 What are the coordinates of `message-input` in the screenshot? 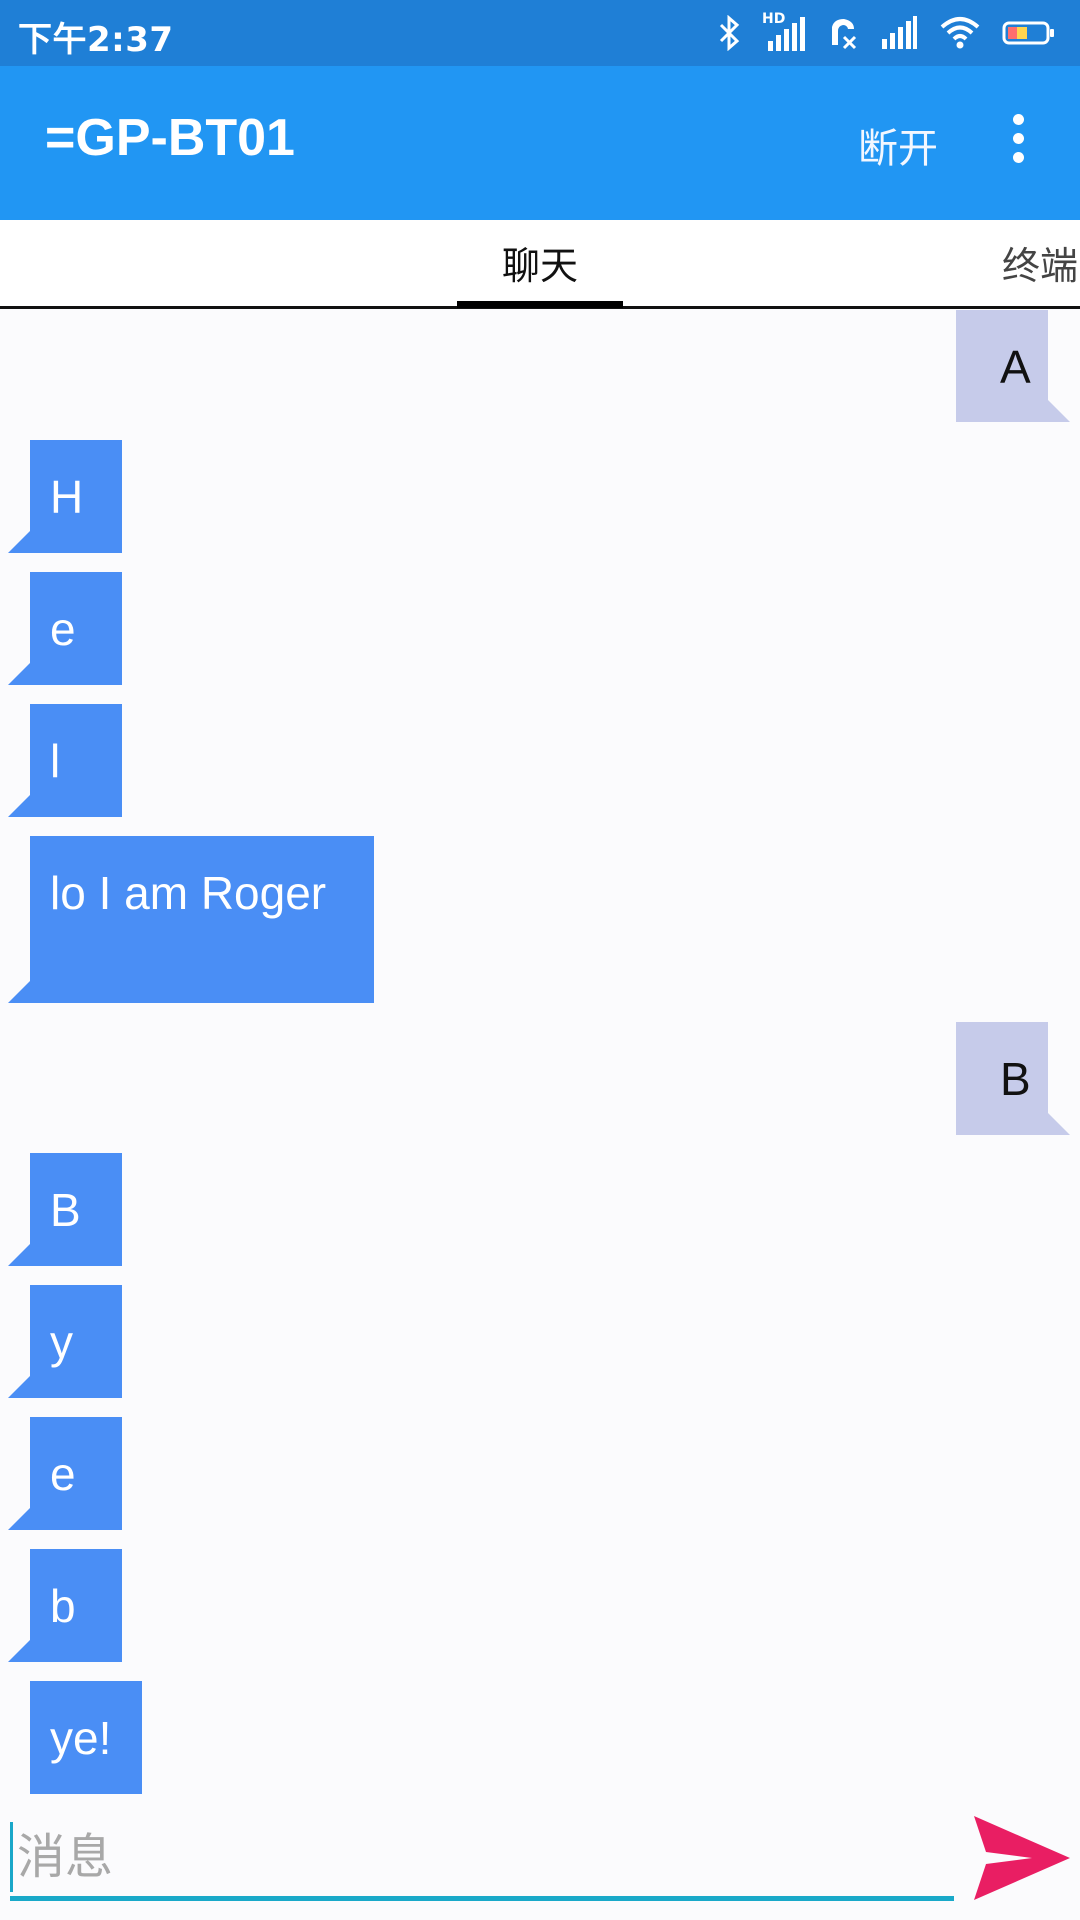 It's located at (483, 1857).